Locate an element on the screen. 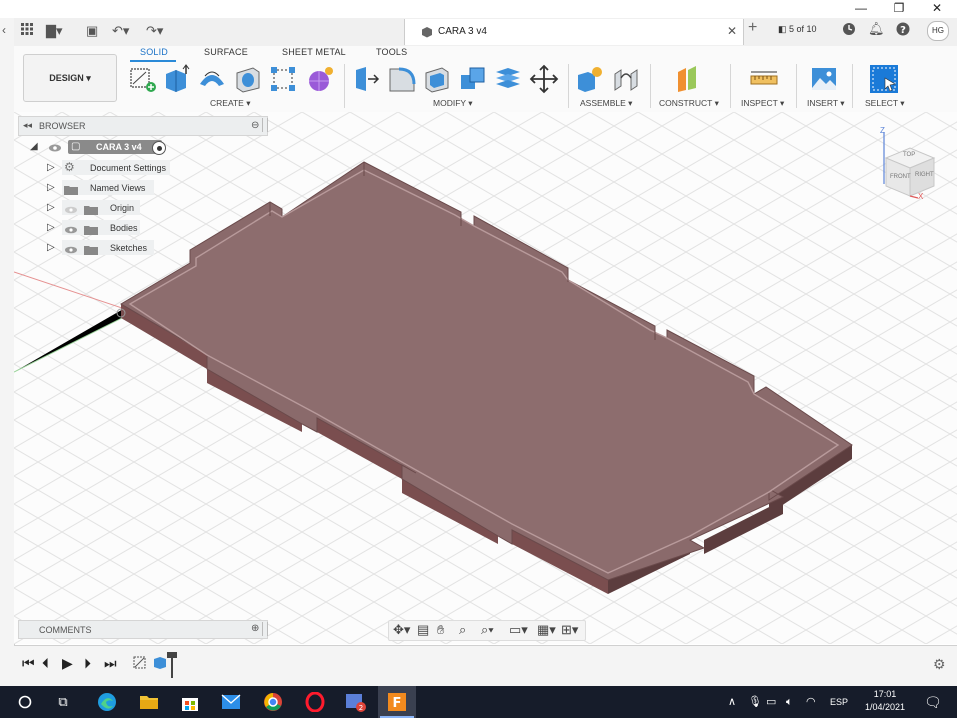  hidden-eye-icon is located at coordinates (71, 211).